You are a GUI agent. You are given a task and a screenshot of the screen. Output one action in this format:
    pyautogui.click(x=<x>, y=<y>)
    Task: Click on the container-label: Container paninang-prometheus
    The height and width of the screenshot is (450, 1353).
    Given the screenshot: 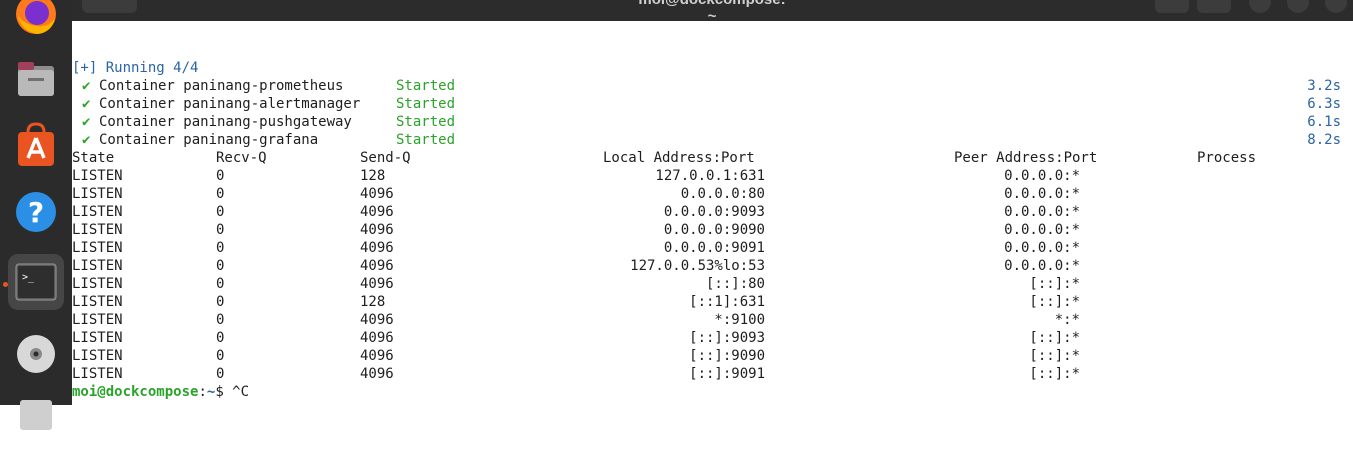 What is the action you would take?
    pyautogui.click(x=221, y=86)
    